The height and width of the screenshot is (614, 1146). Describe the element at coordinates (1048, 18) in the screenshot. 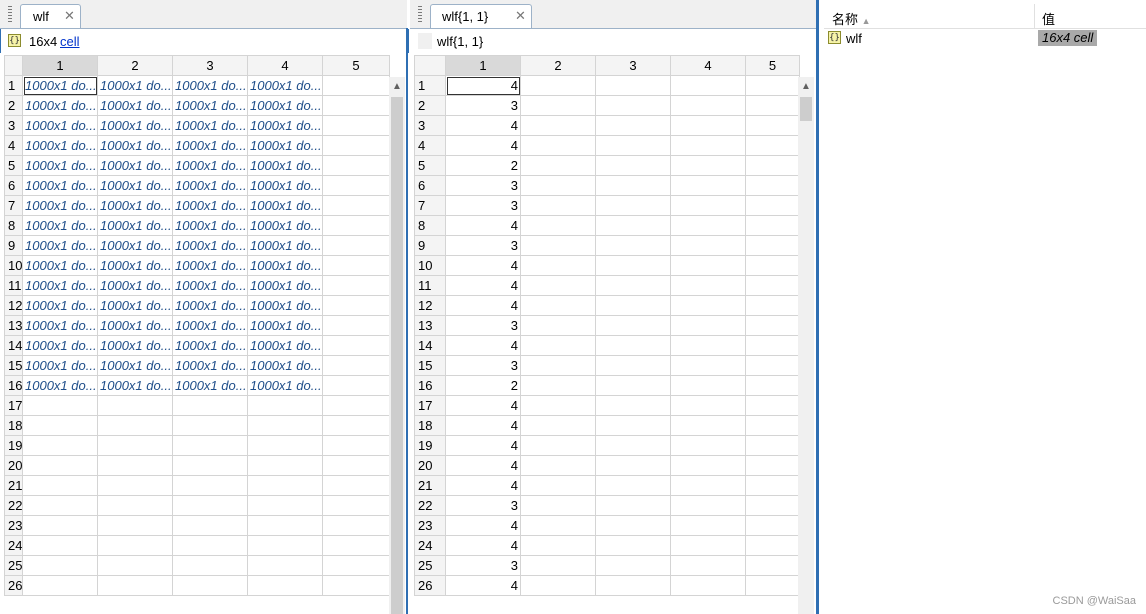

I see `column-value-header: 值` at that location.